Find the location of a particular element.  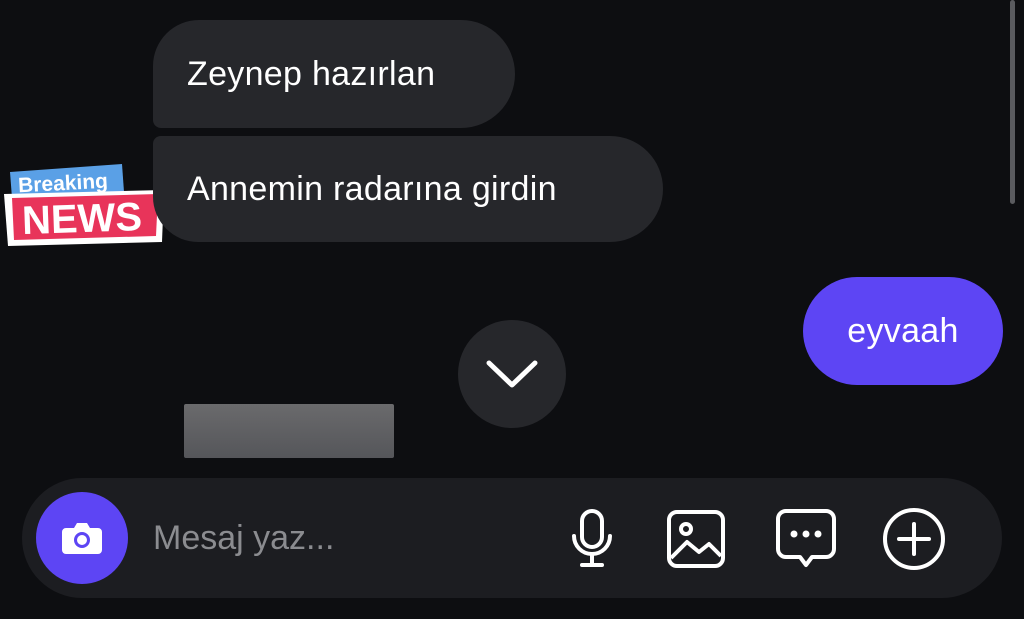

scroll-to-bottom-button is located at coordinates (512, 374).